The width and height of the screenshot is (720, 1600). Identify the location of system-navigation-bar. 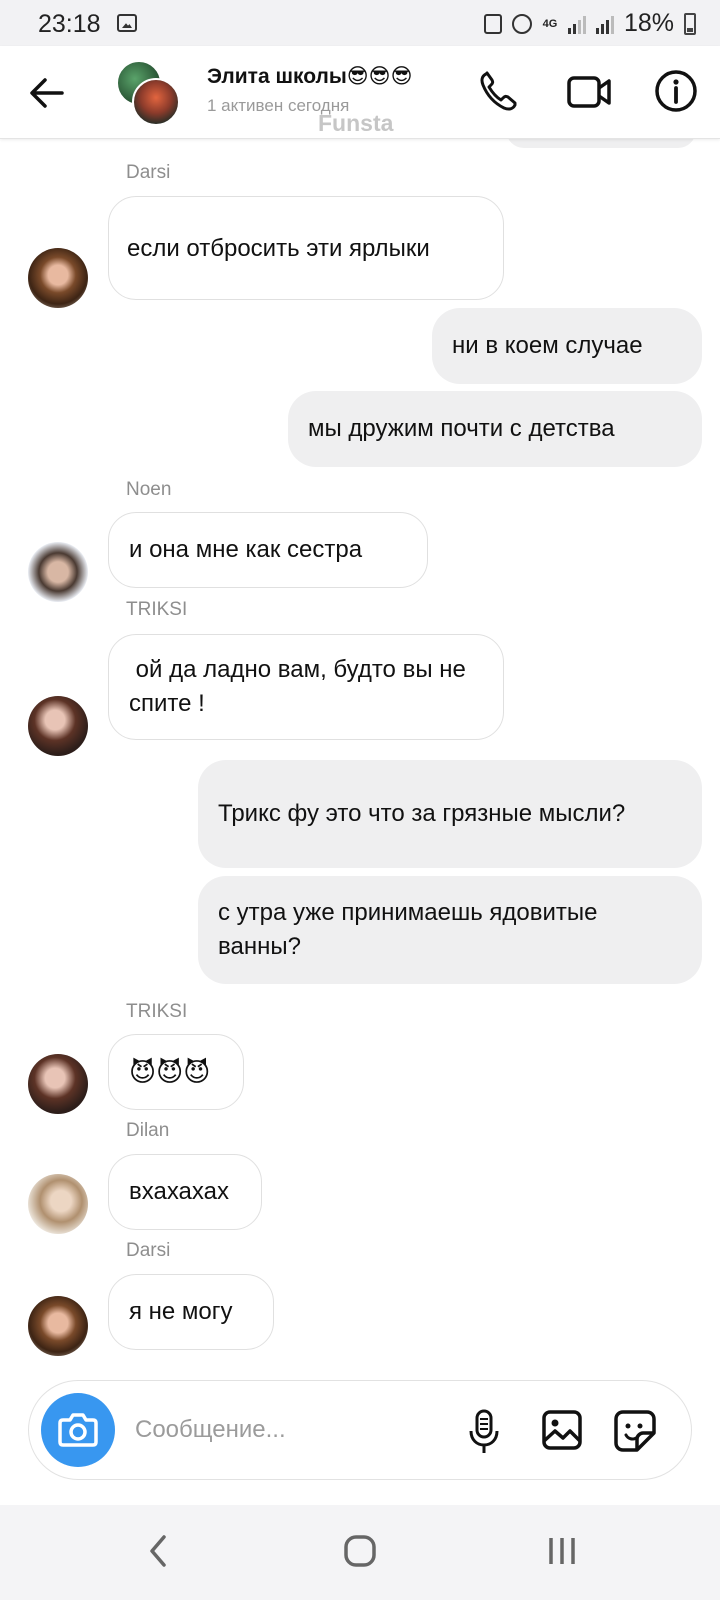
(360, 1552).